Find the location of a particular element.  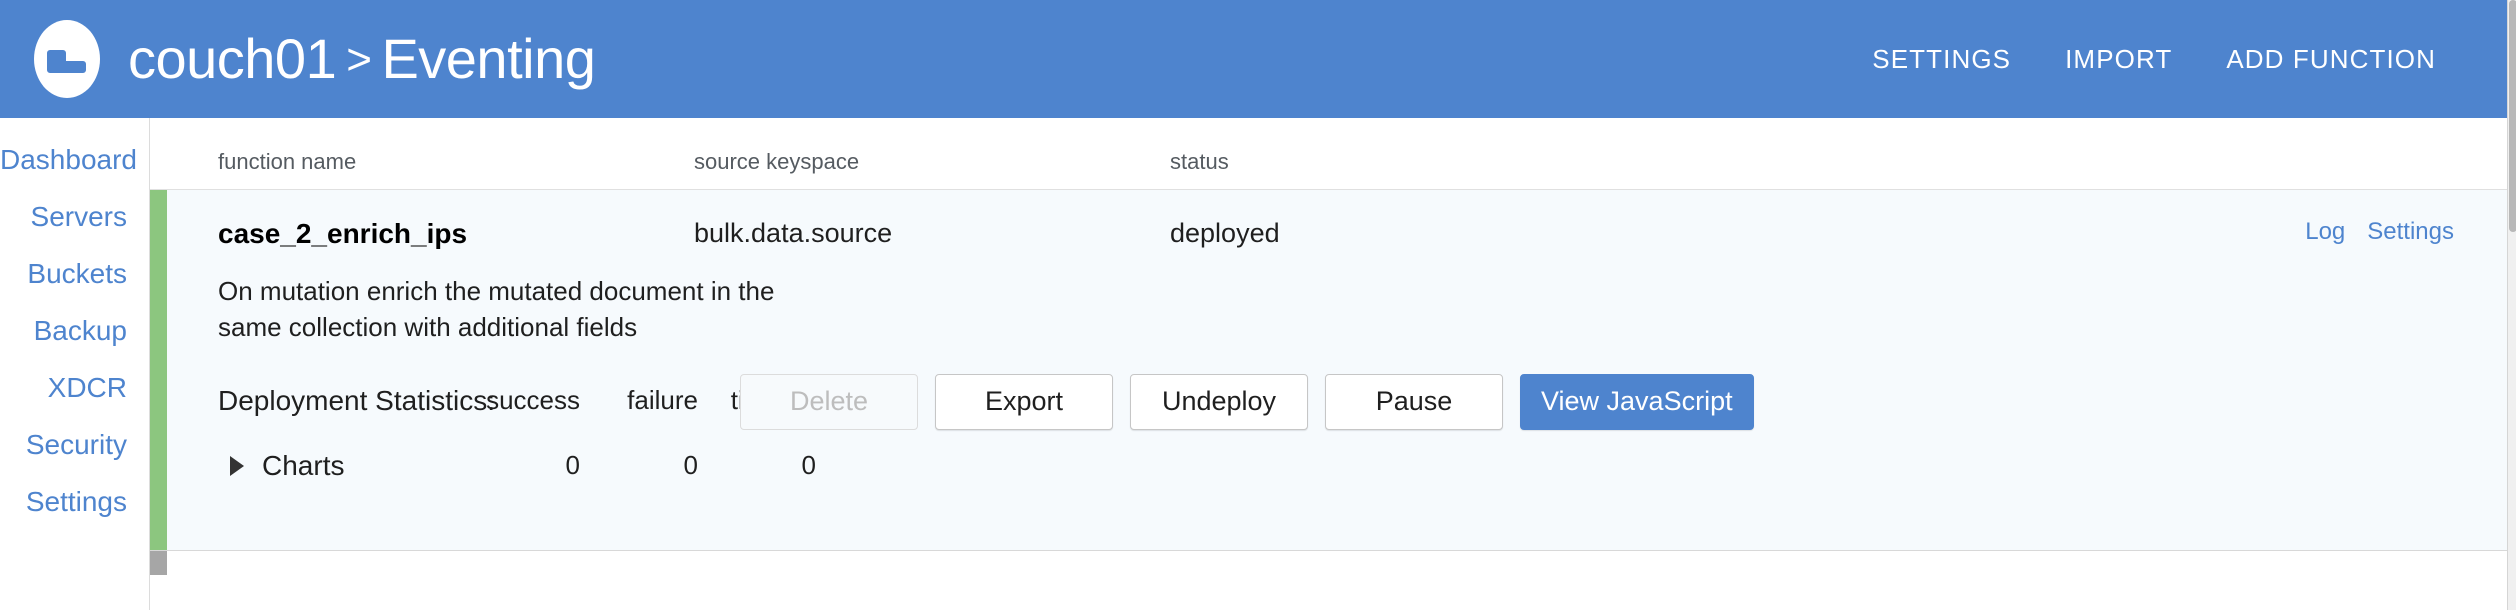

status-badge: deployed is located at coordinates (1225, 233).